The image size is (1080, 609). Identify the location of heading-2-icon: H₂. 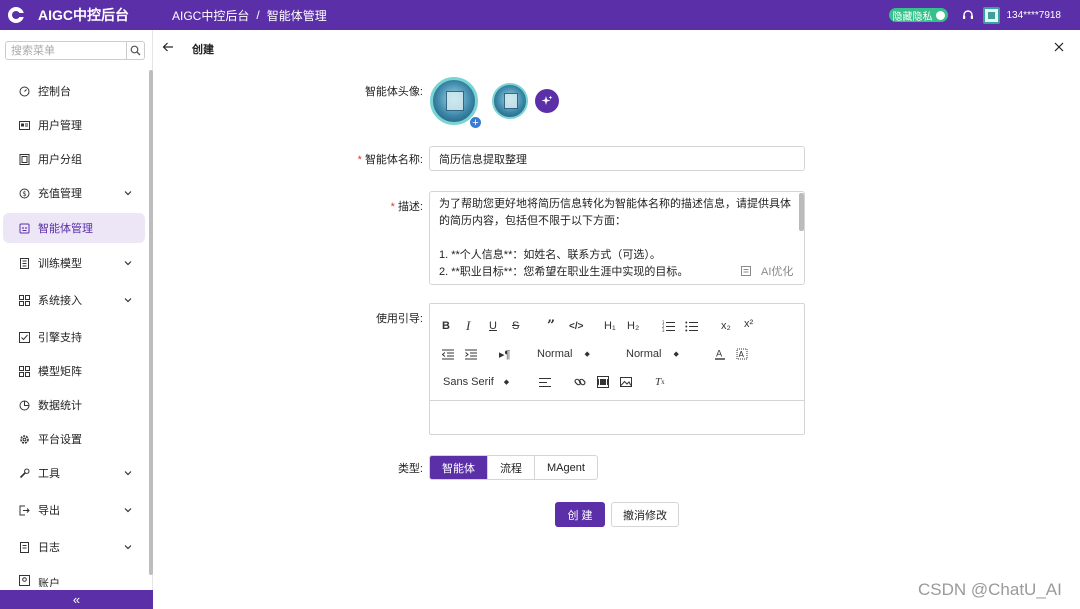
(633, 326).